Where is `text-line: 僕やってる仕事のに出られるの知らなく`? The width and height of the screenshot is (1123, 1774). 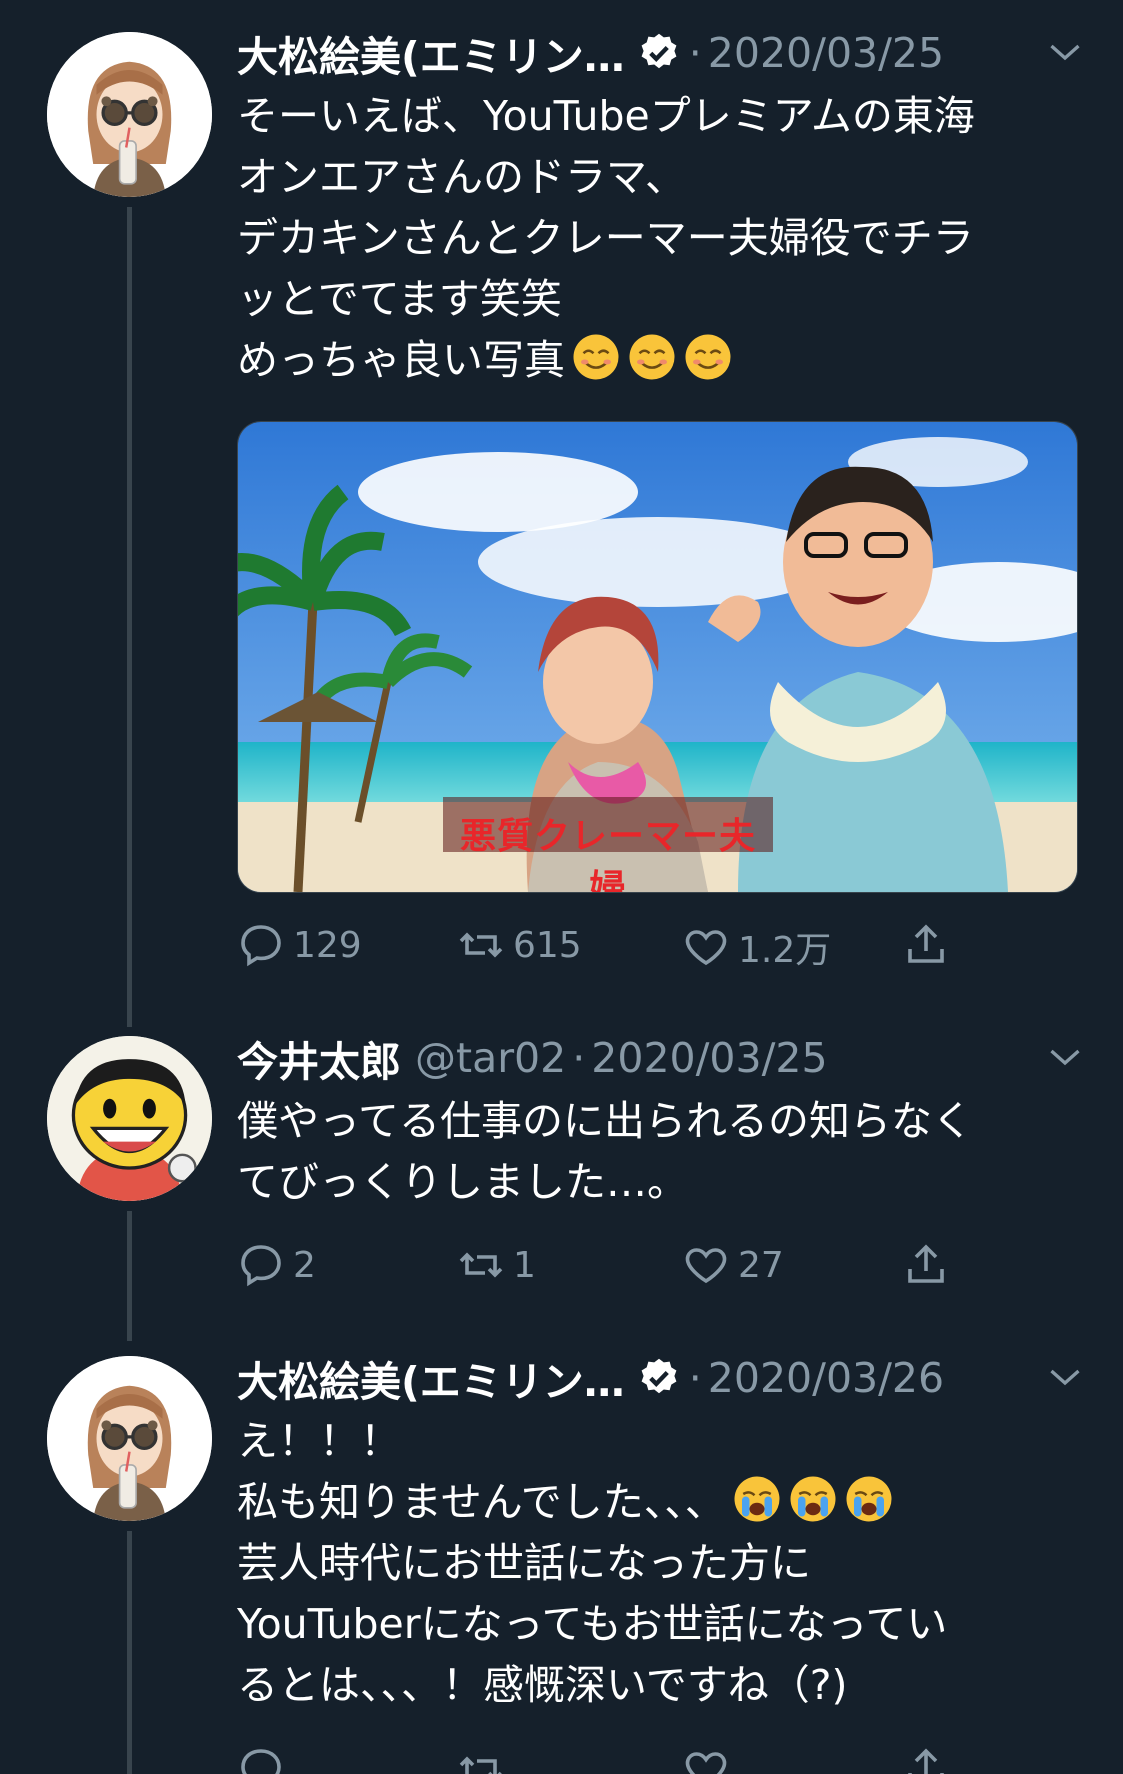 text-line: 僕やってる仕事のに出られるの知らなく is located at coordinates (605, 1121).